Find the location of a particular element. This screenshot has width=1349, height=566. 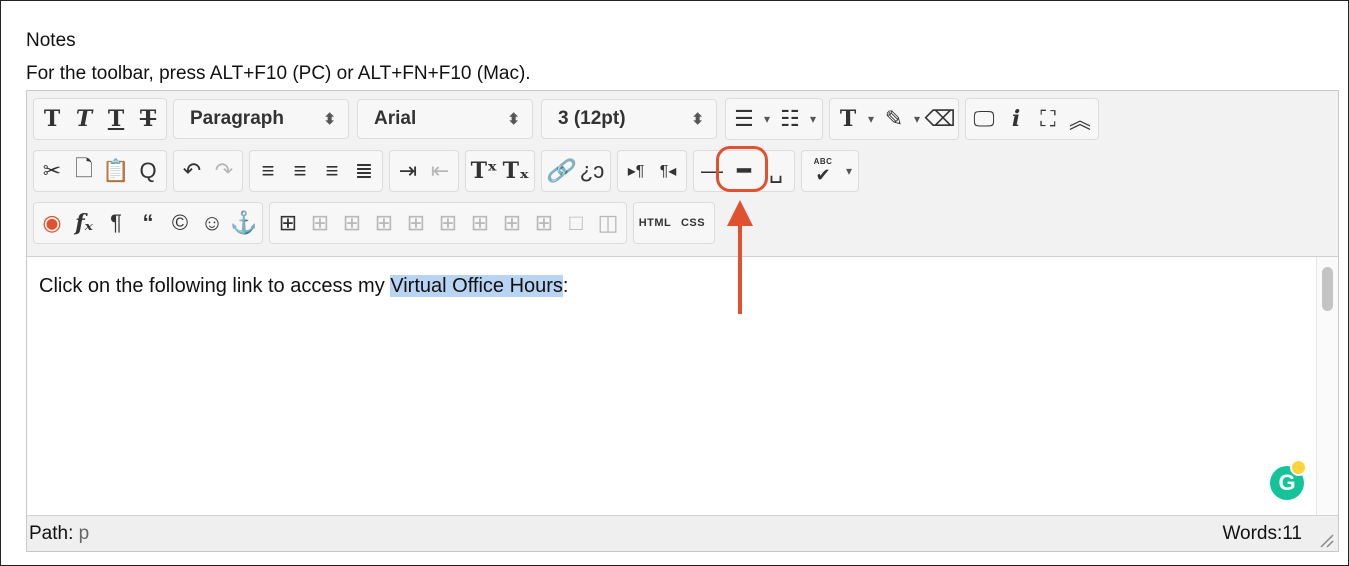

link-icon: 🔗 is located at coordinates (560, 171).